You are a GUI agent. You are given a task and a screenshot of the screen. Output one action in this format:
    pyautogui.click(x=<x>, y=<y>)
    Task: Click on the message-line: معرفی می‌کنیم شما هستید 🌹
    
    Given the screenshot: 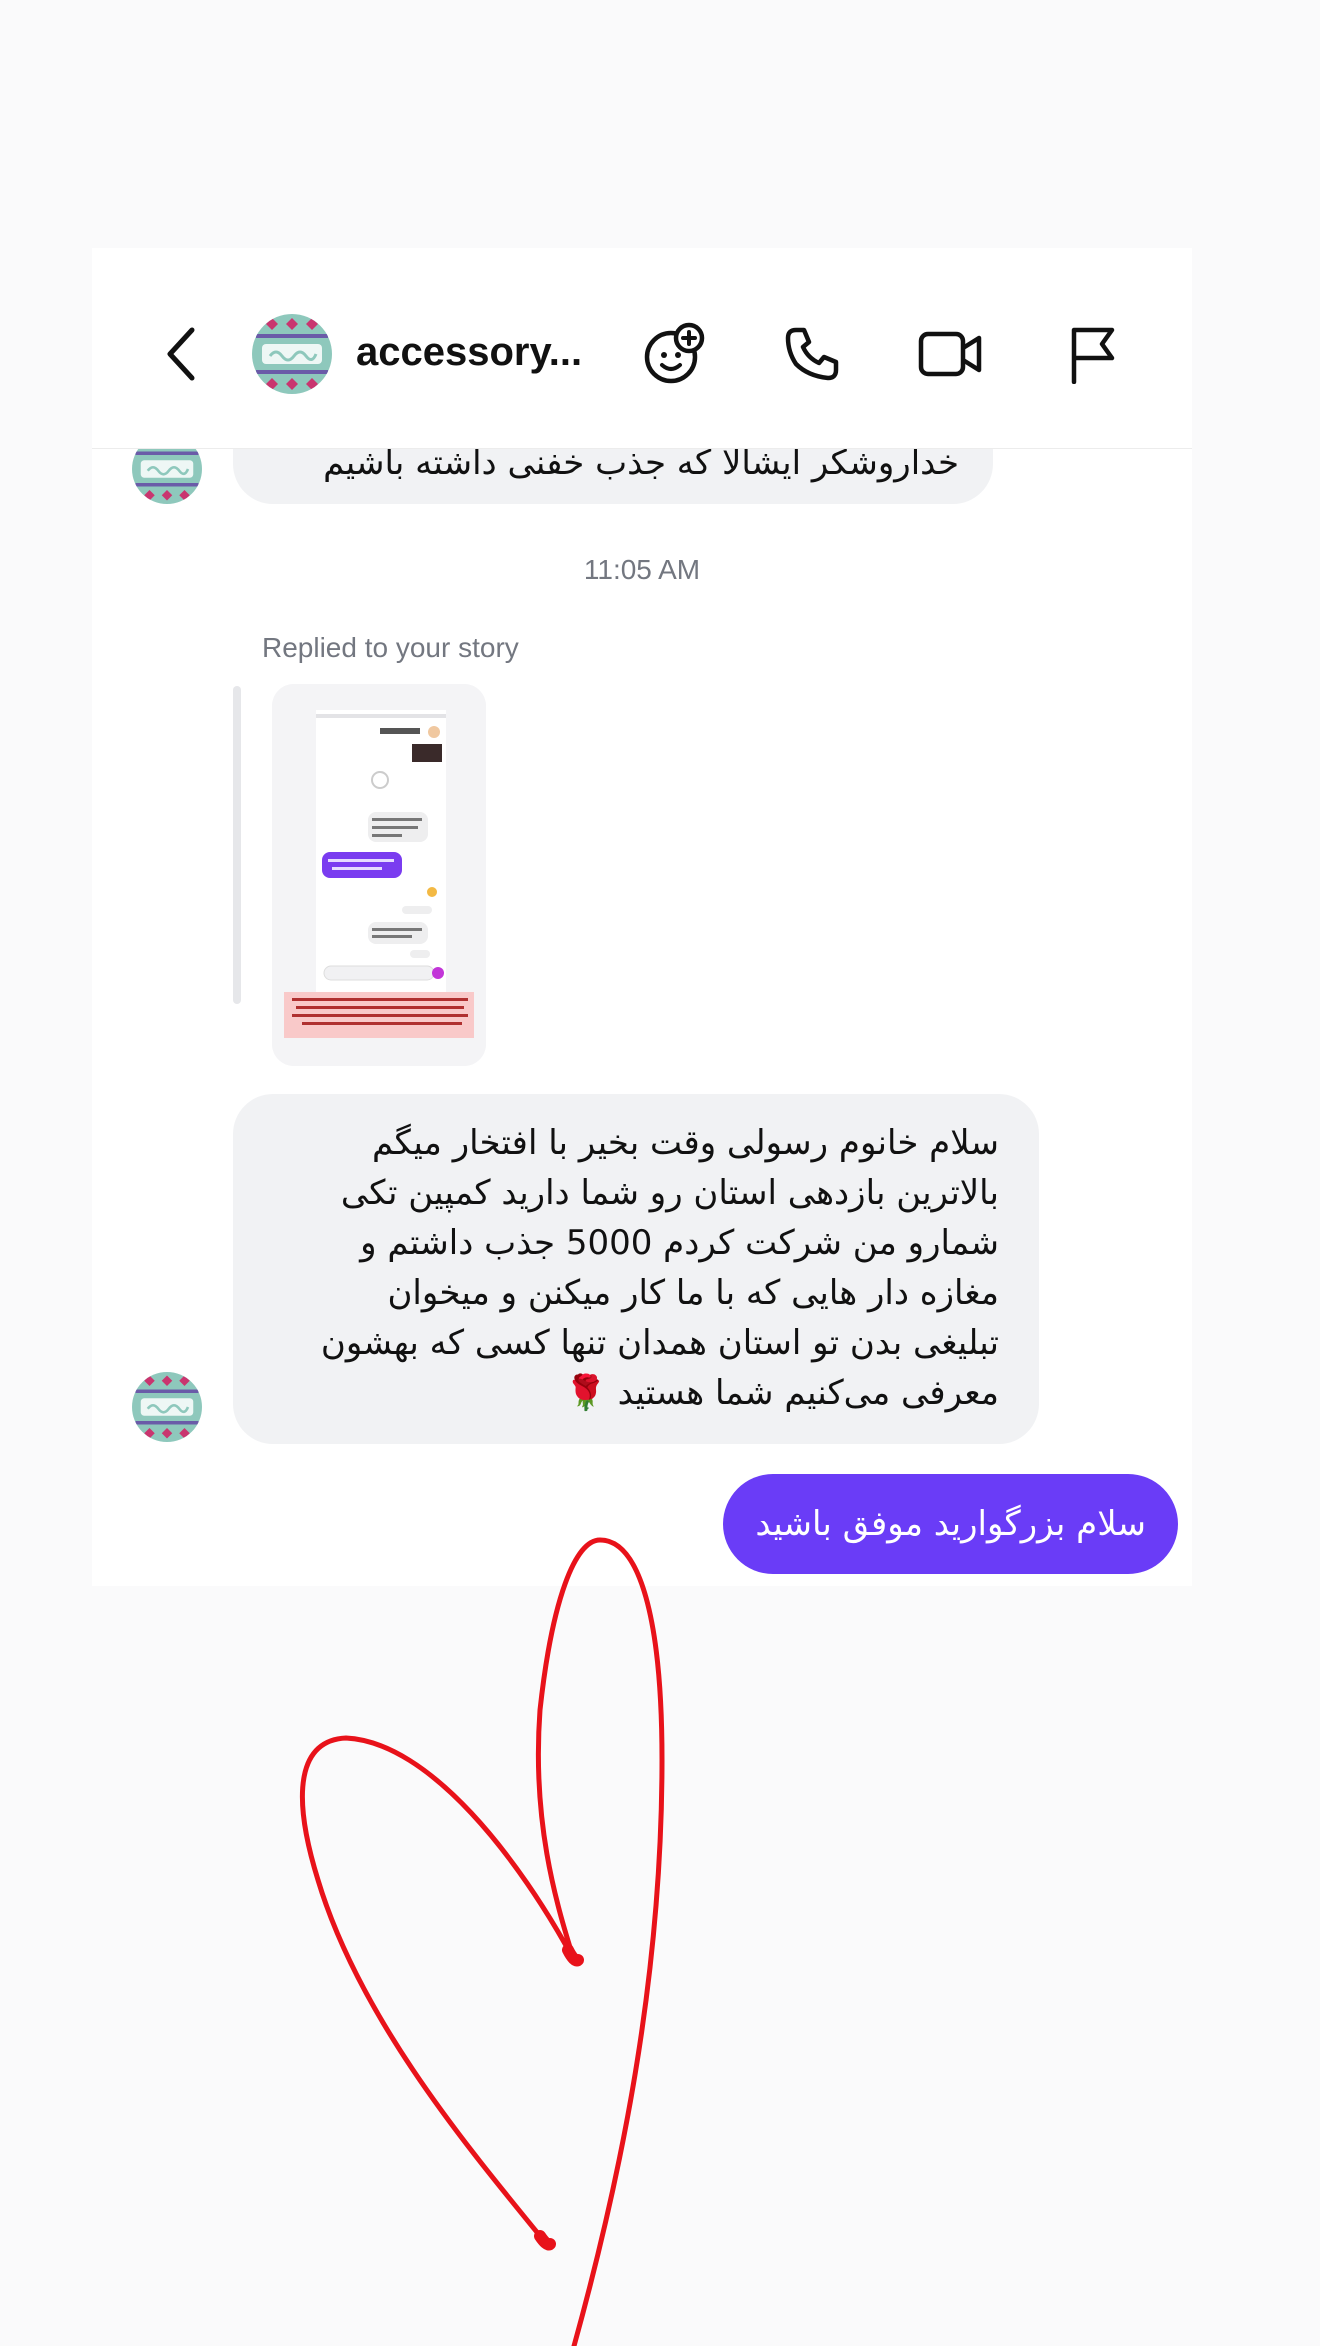 What is the action you would take?
    pyautogui.click(x=781, y=1393)
    